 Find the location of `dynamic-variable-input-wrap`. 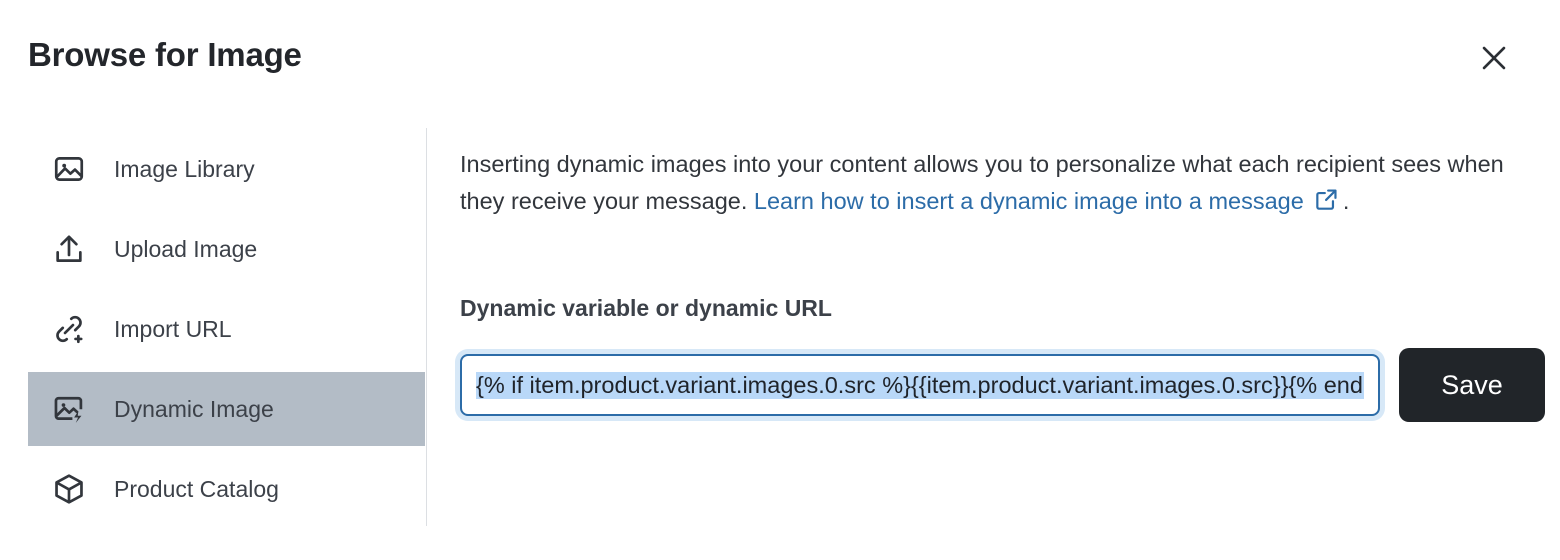

dynamic-variable-input-wrap is located at coordinates (920, 385).